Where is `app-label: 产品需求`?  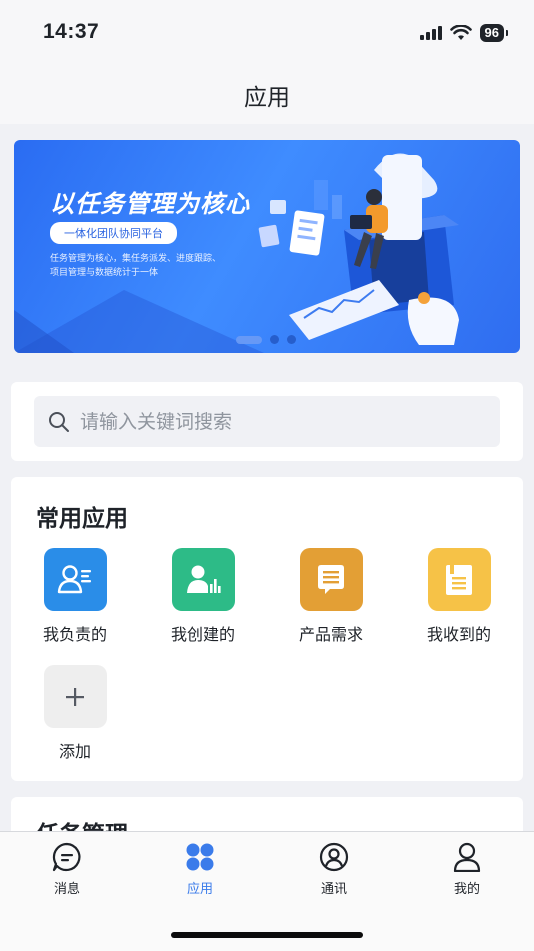
app-label: 产品需求 is located at coordinates (330, 634).